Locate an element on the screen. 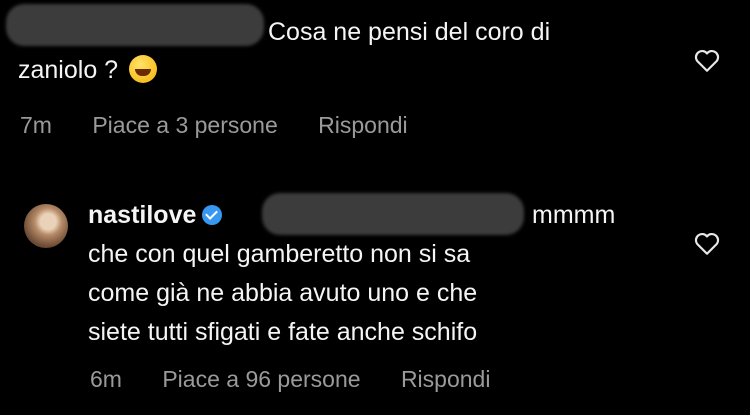  likes-link: Piace a 3 persone is located at coordinates (184, 125).